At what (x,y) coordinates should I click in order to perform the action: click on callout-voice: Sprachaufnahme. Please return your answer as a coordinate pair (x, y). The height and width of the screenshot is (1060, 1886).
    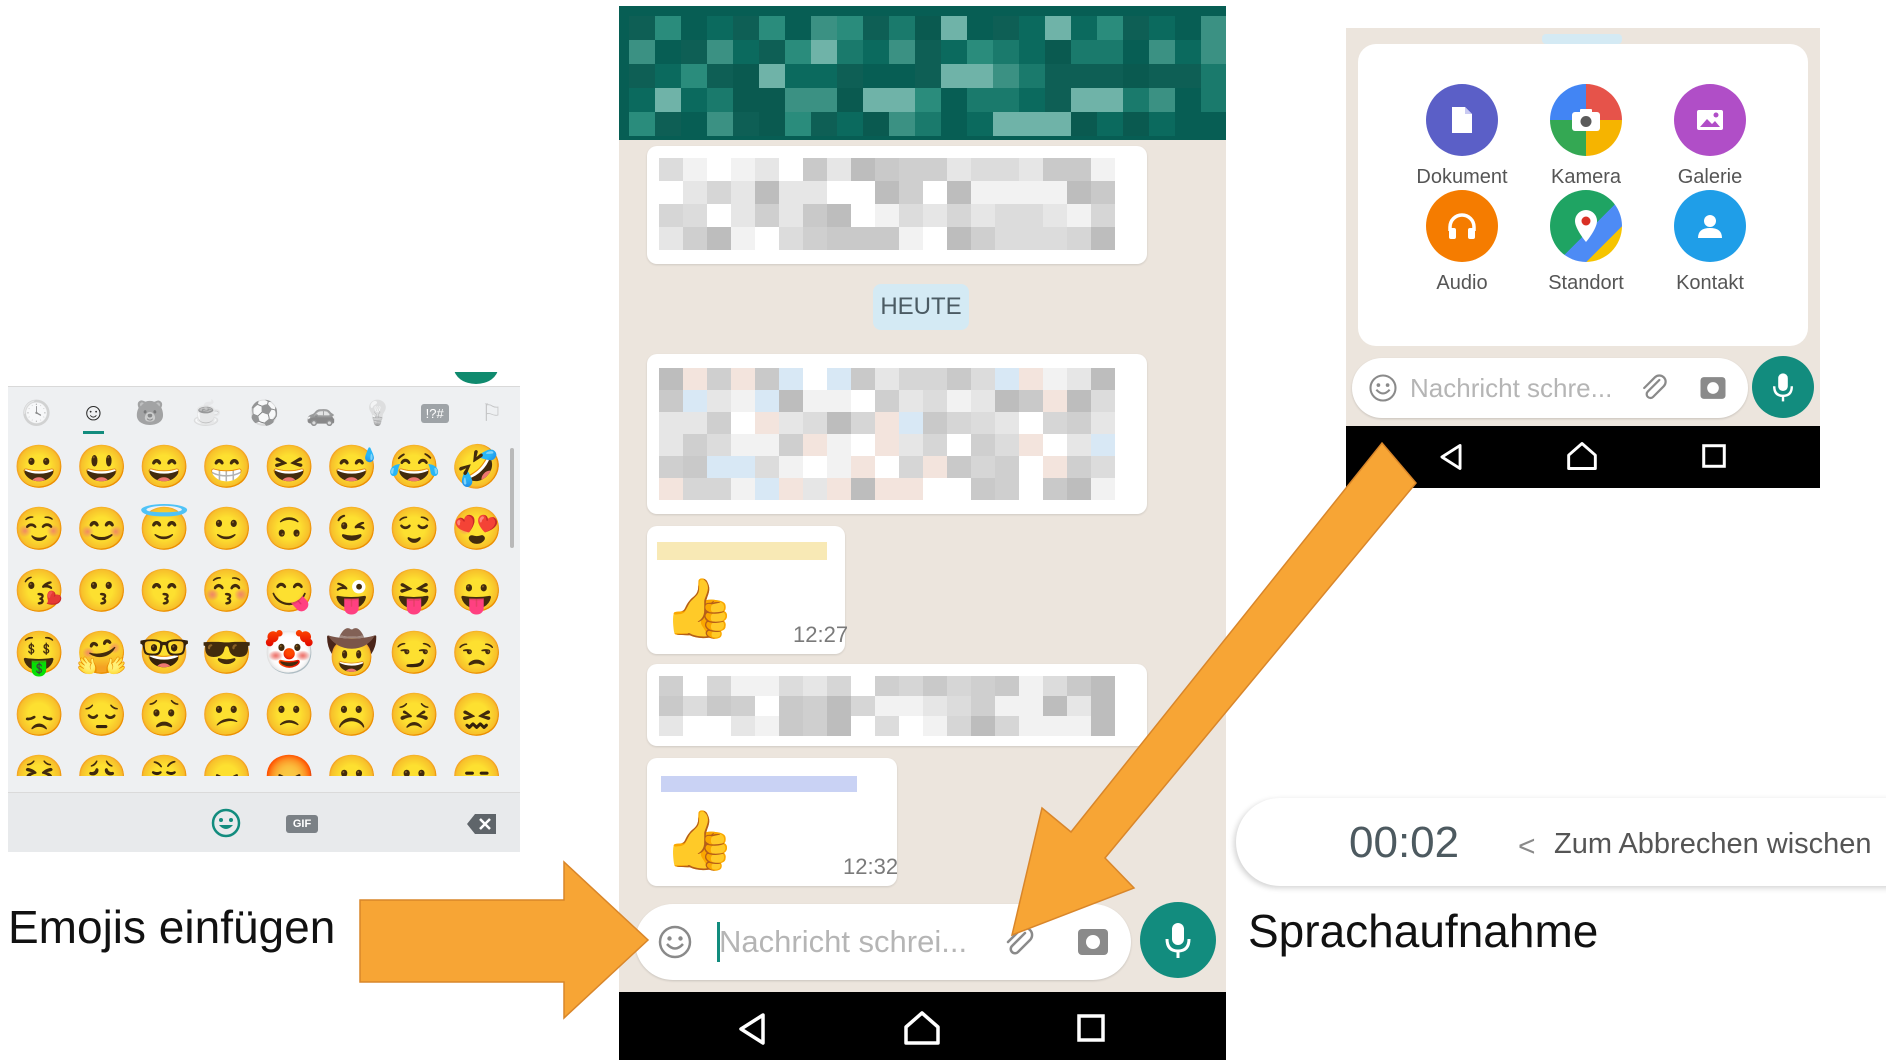
    Looking at the image, I should click on (1423, 931).